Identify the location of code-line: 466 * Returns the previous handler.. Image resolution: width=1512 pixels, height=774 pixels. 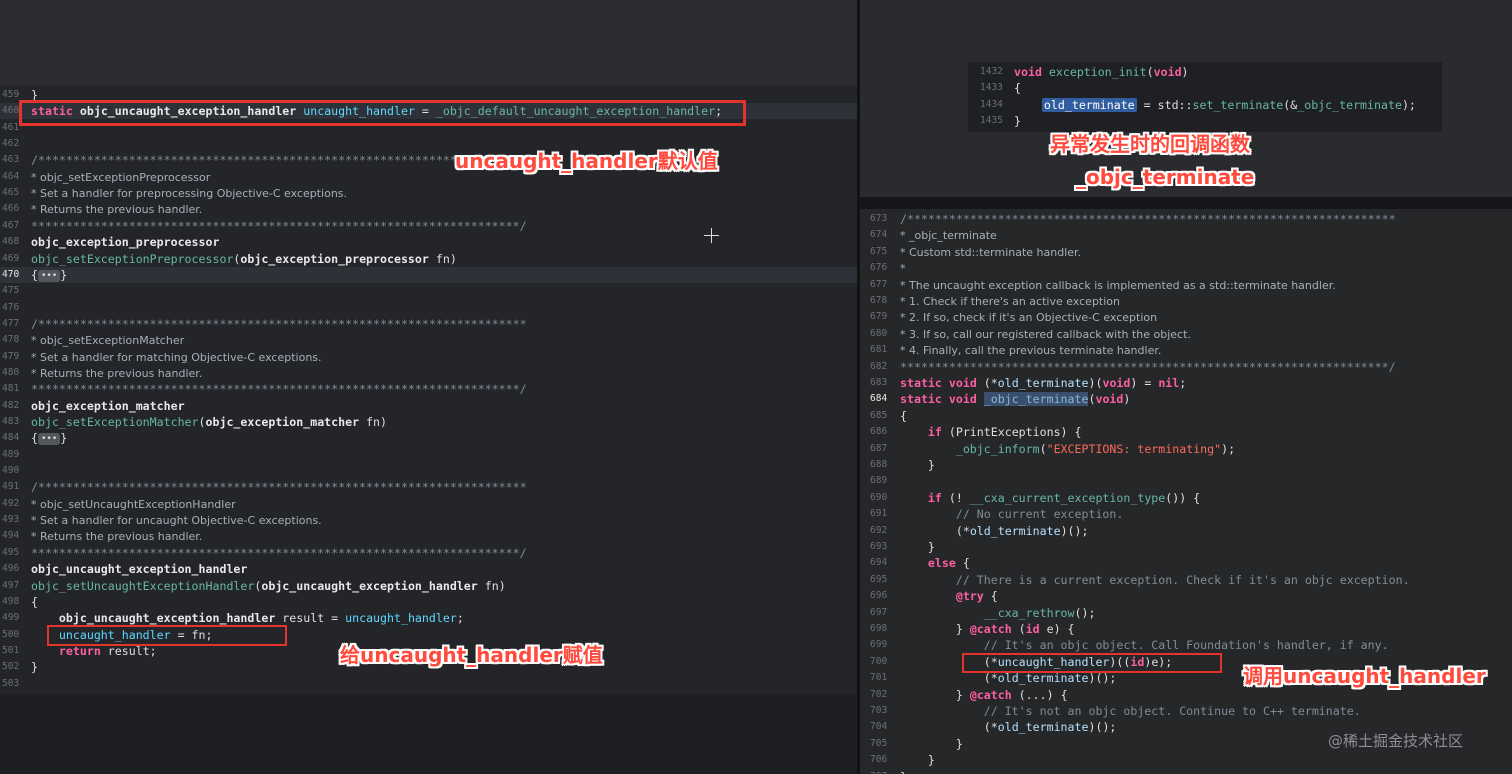
(428, 209).